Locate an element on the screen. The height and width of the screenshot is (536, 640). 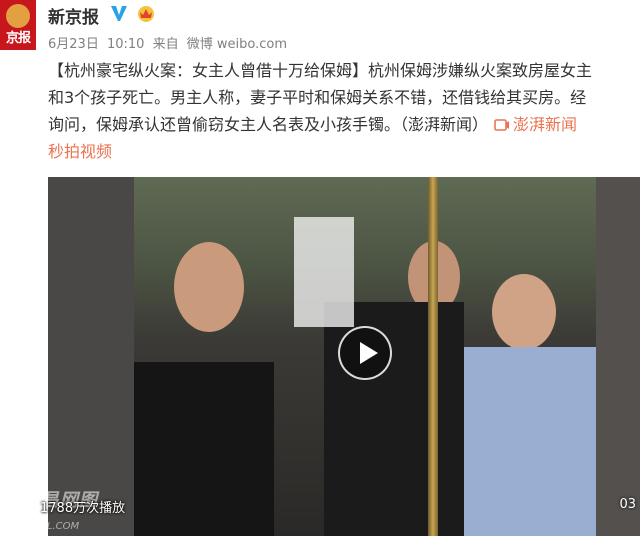
view-count: 1788万次播放 is located at coordinates (73, 506).